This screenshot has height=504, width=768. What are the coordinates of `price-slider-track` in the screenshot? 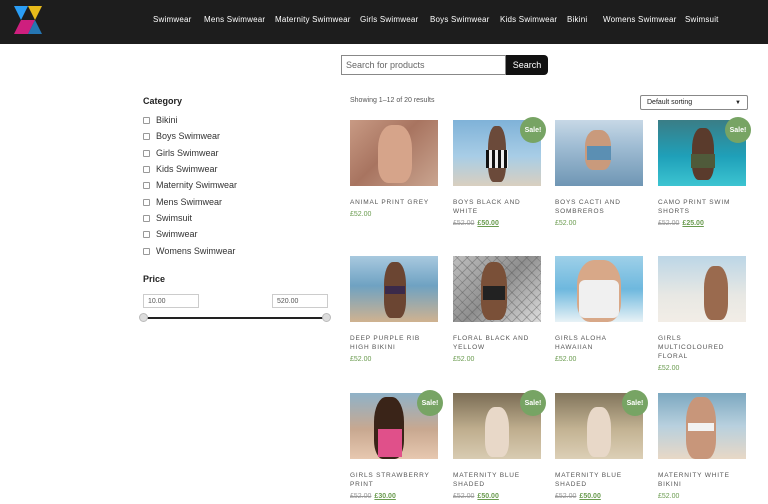 It's located at (234, 318).